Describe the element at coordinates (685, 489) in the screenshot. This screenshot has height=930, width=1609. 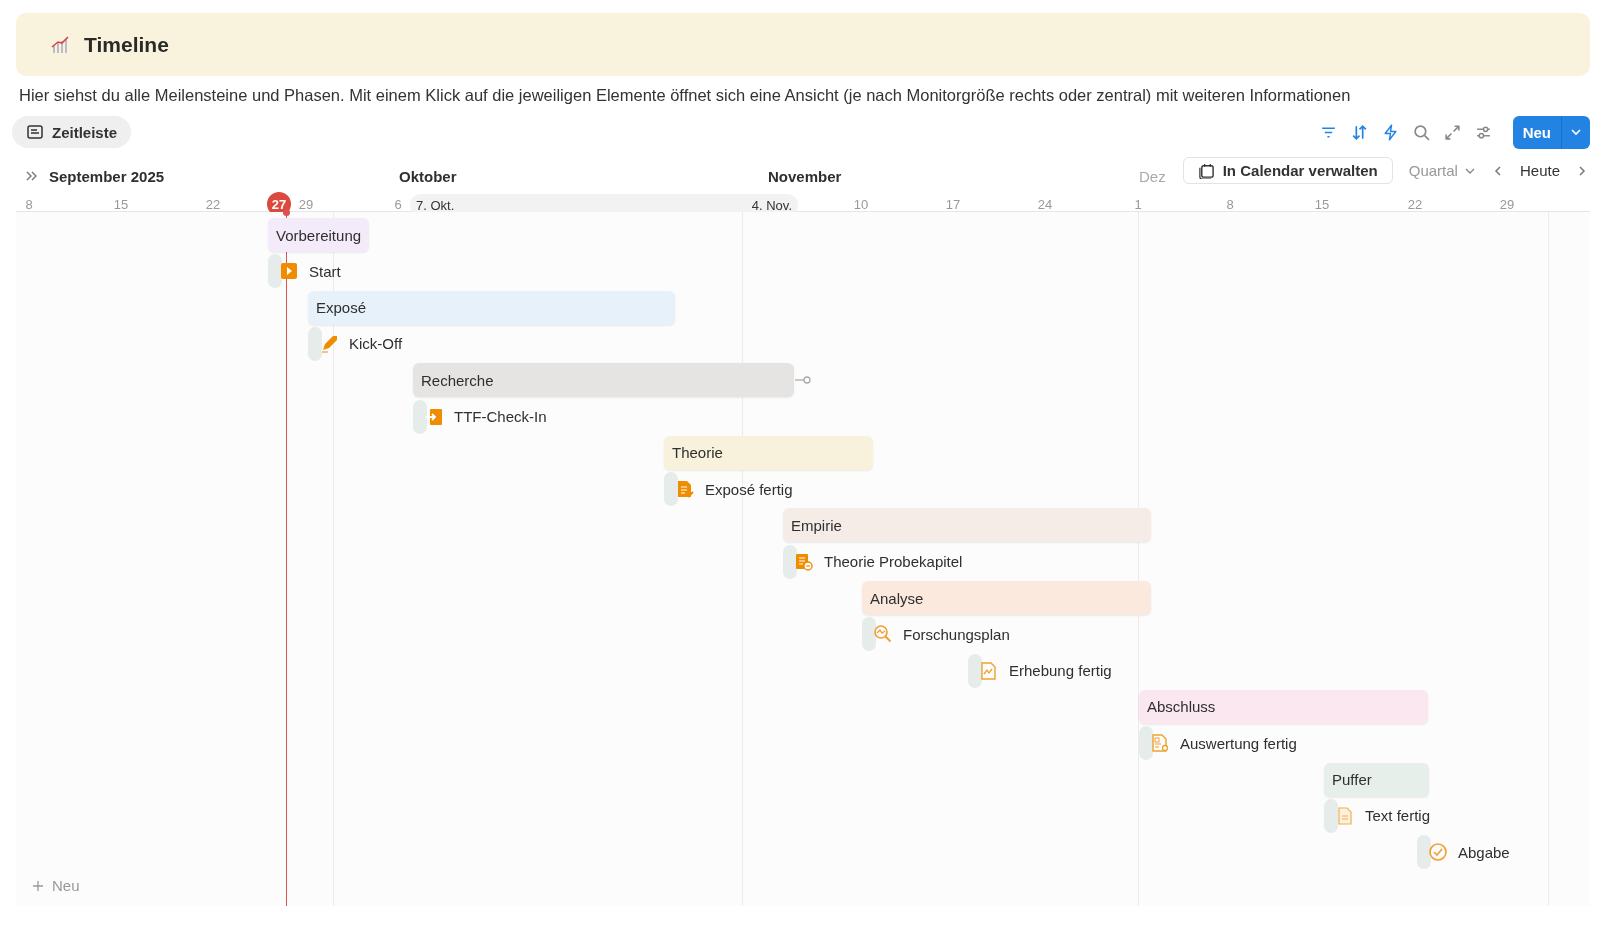
I see `document-pencil-icon` at that location.